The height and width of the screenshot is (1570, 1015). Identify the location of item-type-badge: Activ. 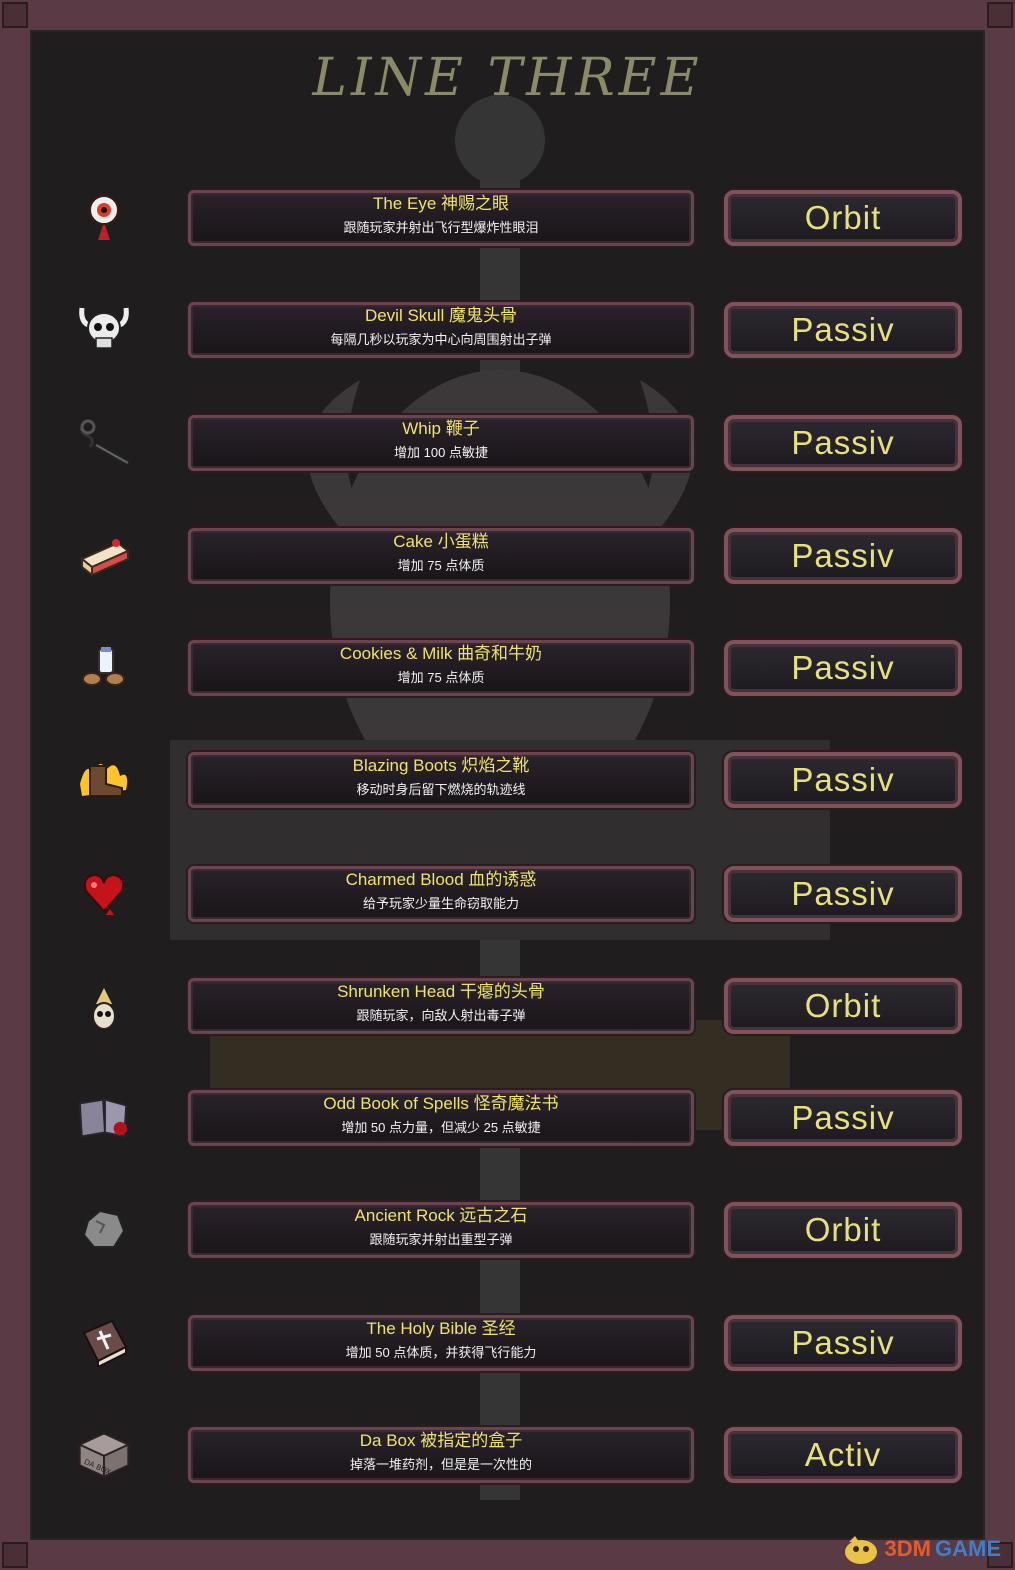
(843, 1455).